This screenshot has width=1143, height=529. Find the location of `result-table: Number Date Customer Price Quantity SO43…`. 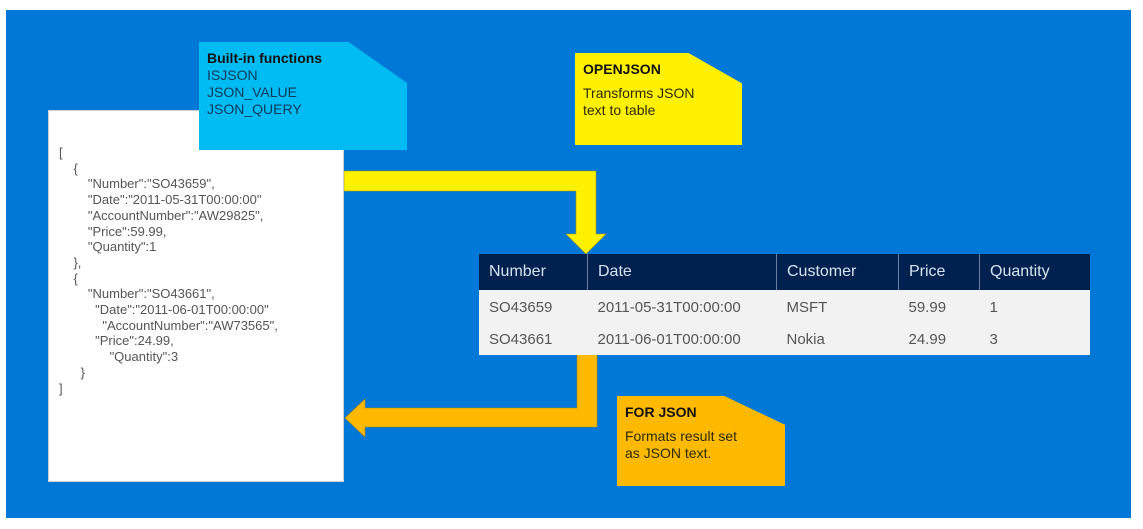

result-table: Number Date Customer Price Quantity SO43… is located at coordinates (784, 304).